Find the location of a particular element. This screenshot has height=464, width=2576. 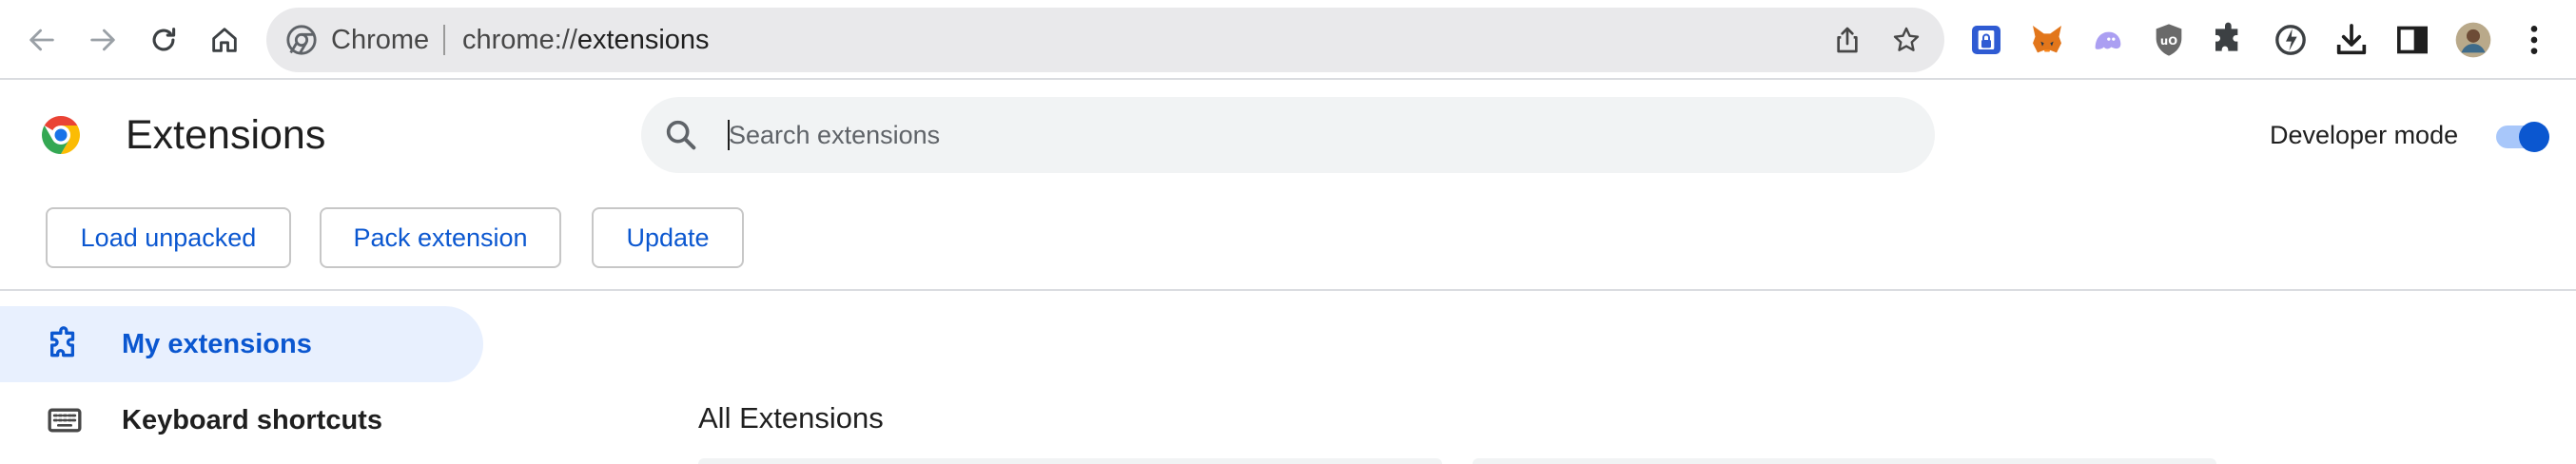

ghost-extension is located at coordinates (2108, 40).